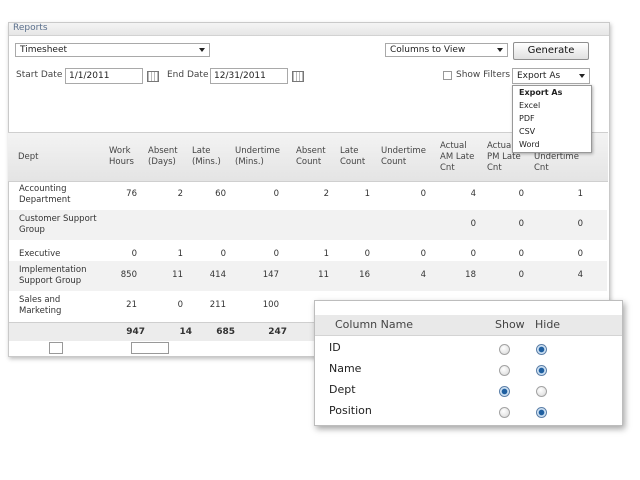 This screenshot has height=480, width=640. I want to click on page-size-input, so click(56, 348).